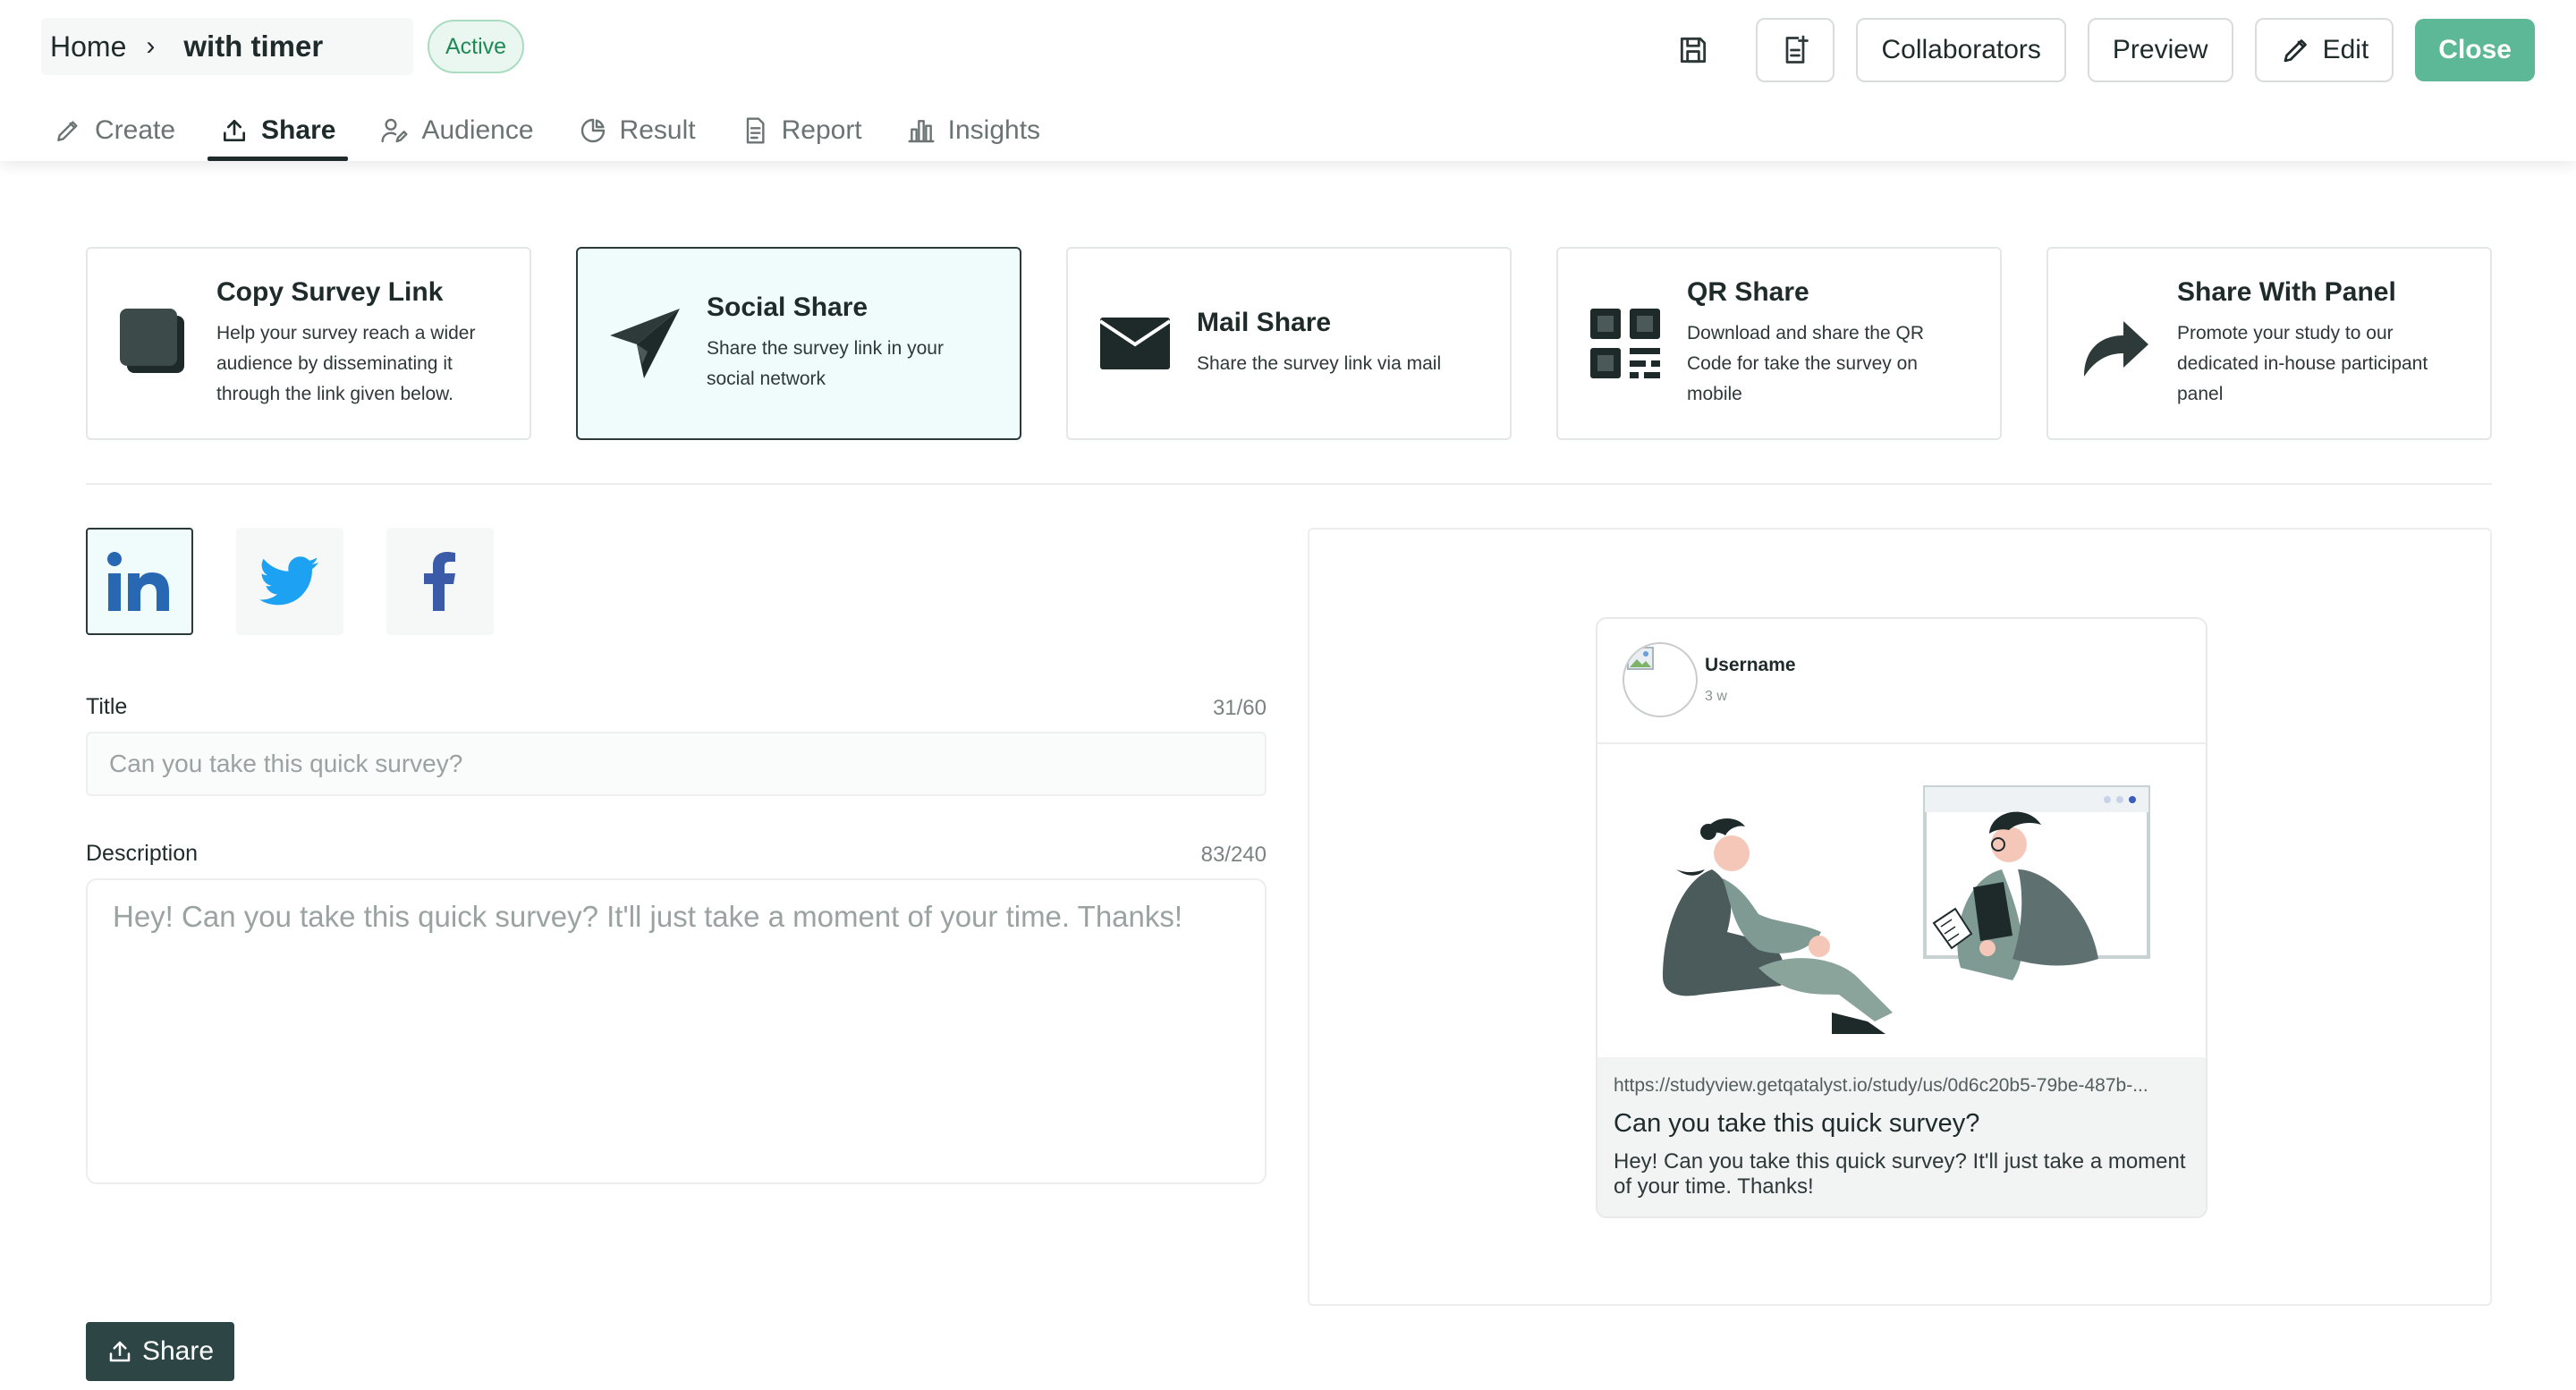 Image resolution: width=2576 pixels, height=1390 pixels. What do you see at coordinates (298, 130) in the screenshot?
I see `tab-label: Share` at bounding box center [298, 130].